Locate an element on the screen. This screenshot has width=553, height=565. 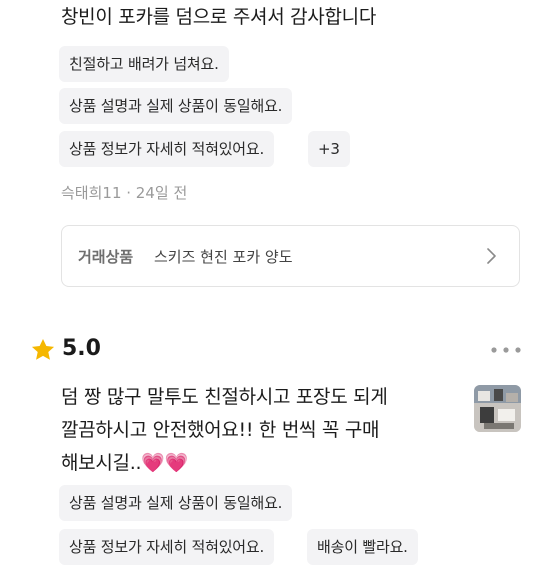
review-meta: 슥태희11 · 24일 전 is located at coordinates (124, 193).